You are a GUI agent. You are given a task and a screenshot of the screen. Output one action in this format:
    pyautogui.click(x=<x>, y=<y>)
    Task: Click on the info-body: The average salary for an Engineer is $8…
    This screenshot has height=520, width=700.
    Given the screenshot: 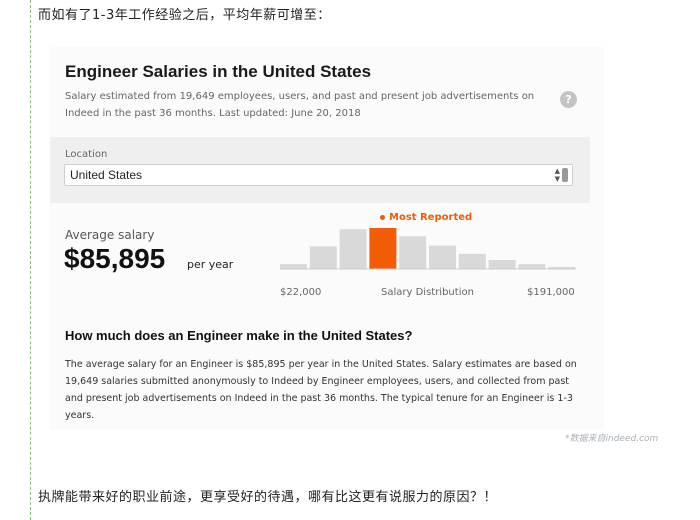 What is the action you would take?
    pyautogui.click(x=321, y=390)
    